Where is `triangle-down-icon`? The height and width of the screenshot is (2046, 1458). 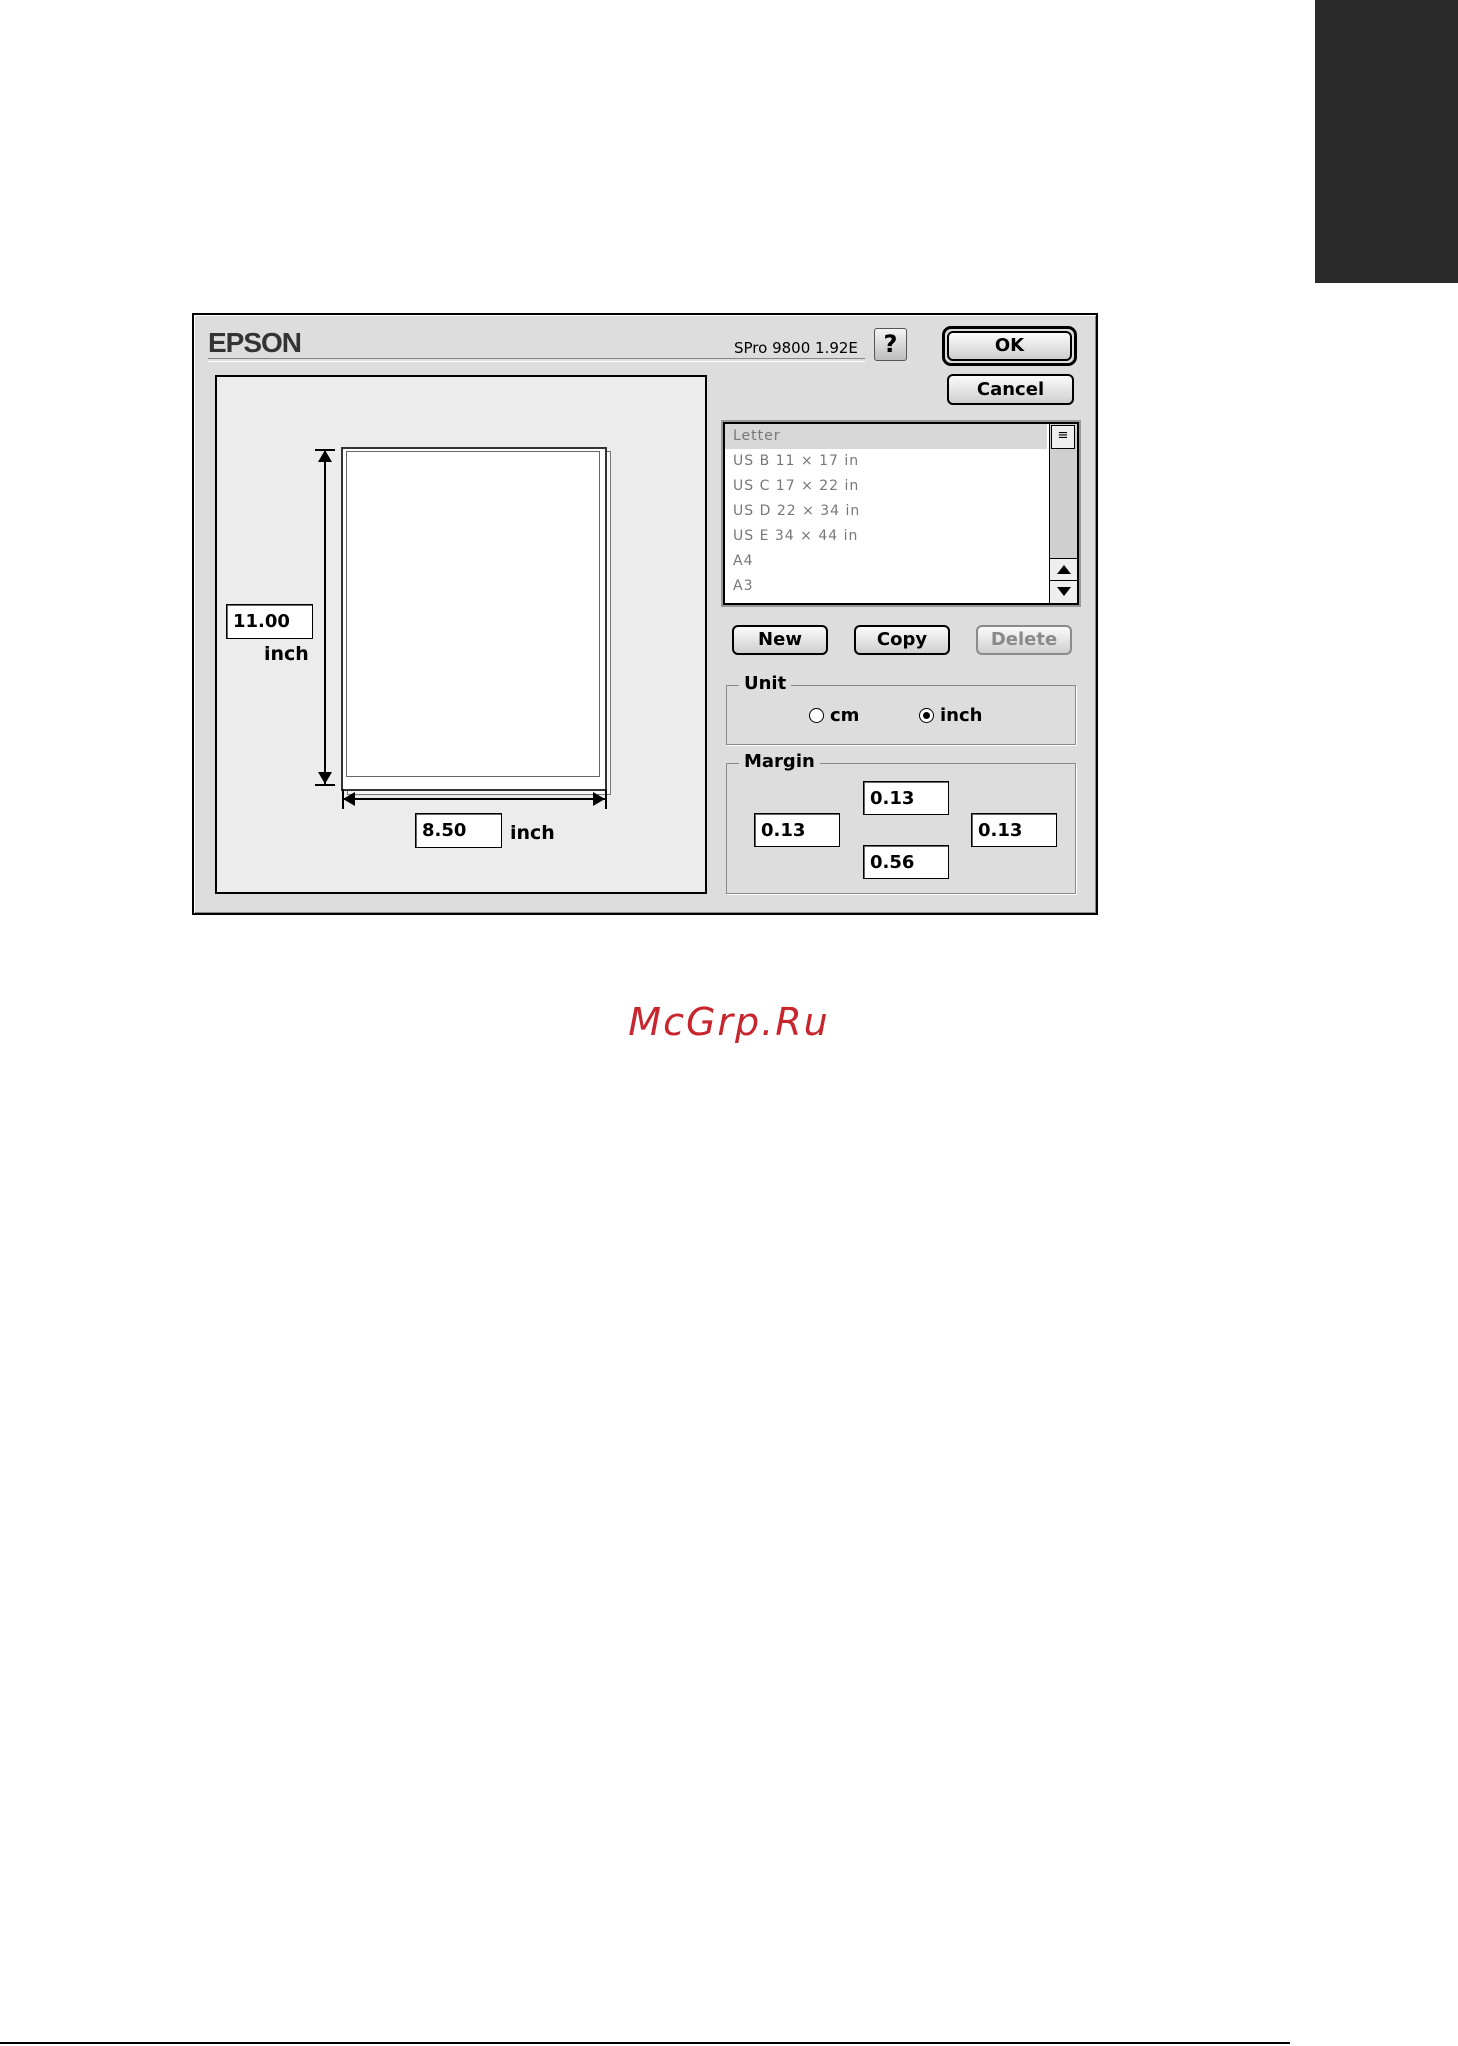 triangle-down-icon is located at coordinates (1064, 591).